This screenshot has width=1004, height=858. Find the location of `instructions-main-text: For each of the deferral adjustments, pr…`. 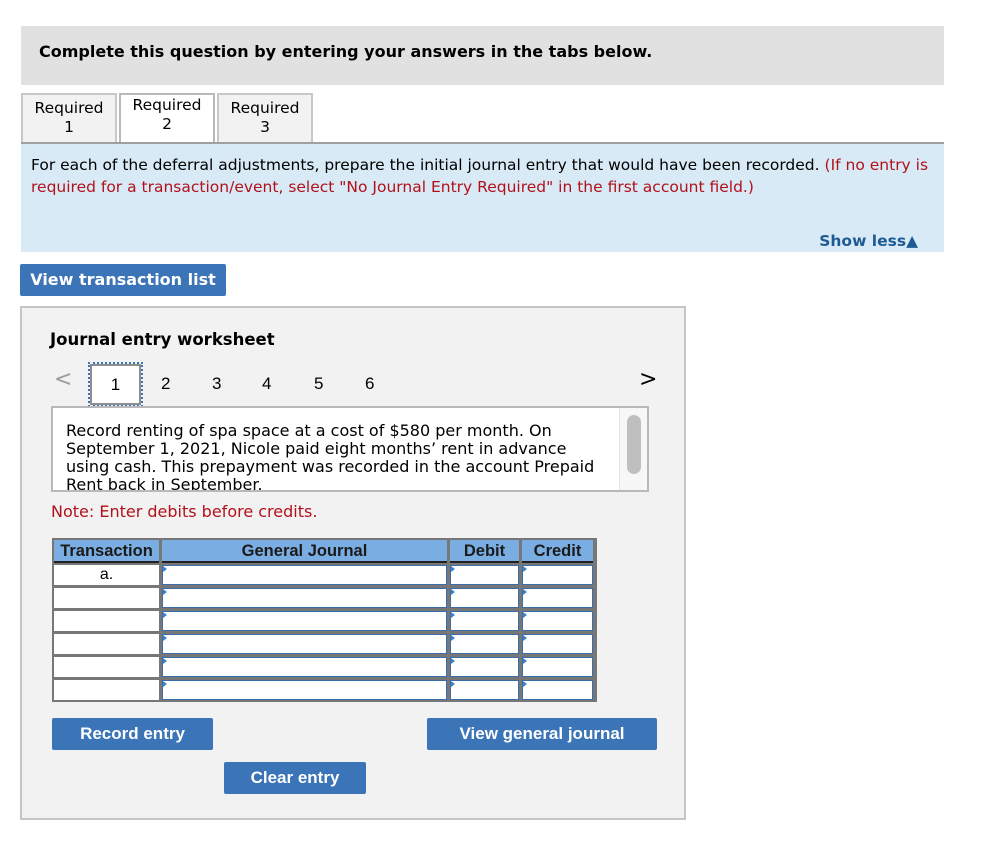

instructions-main-text: For each of the deferral adjustments, pr… is located at coordinates (425, 165).